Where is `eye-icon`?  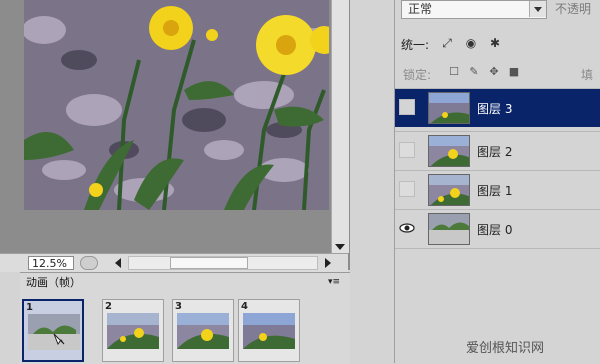 eye-icon is located at coordinates (407, 228).